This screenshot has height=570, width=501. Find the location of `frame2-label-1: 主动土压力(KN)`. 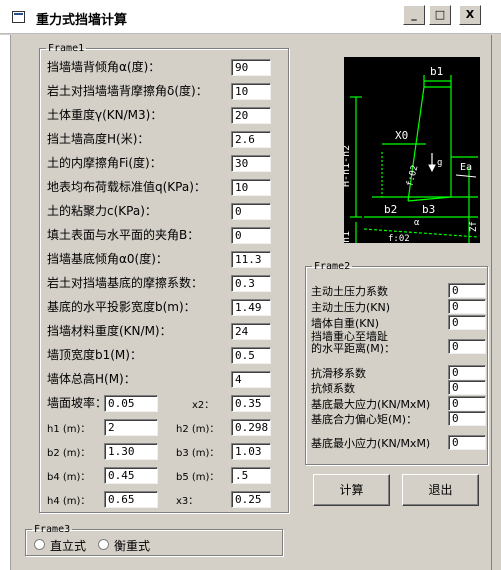

frame2-label-1: 主动土压力(KN) is located at coordinates (351, 307).